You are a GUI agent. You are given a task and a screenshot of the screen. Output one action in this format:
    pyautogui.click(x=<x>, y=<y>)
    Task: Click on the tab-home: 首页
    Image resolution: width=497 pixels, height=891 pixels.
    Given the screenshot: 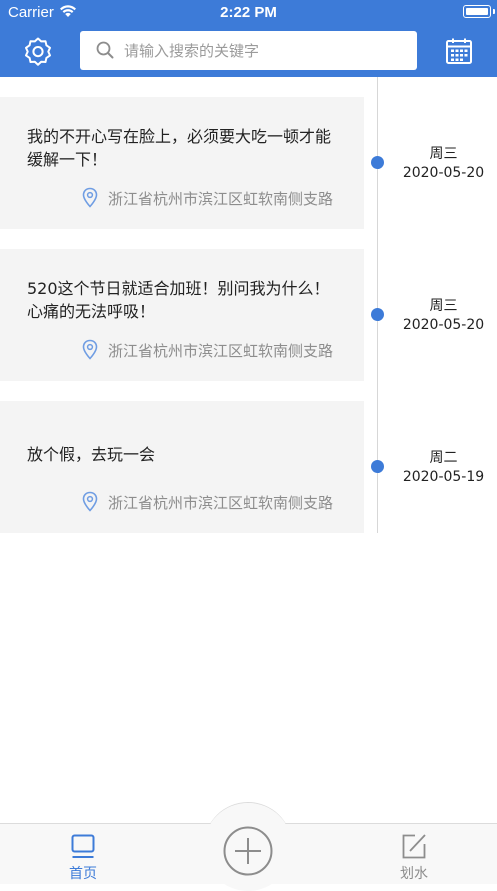 What is the action you would take?
    pyautogui.click(x=83, y=856)
    